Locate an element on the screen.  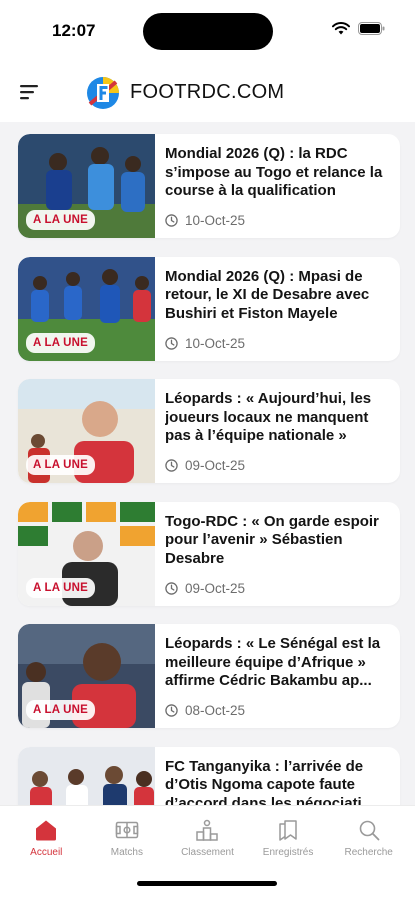
status-time: 12:07 is located at coordinates (74, 30).